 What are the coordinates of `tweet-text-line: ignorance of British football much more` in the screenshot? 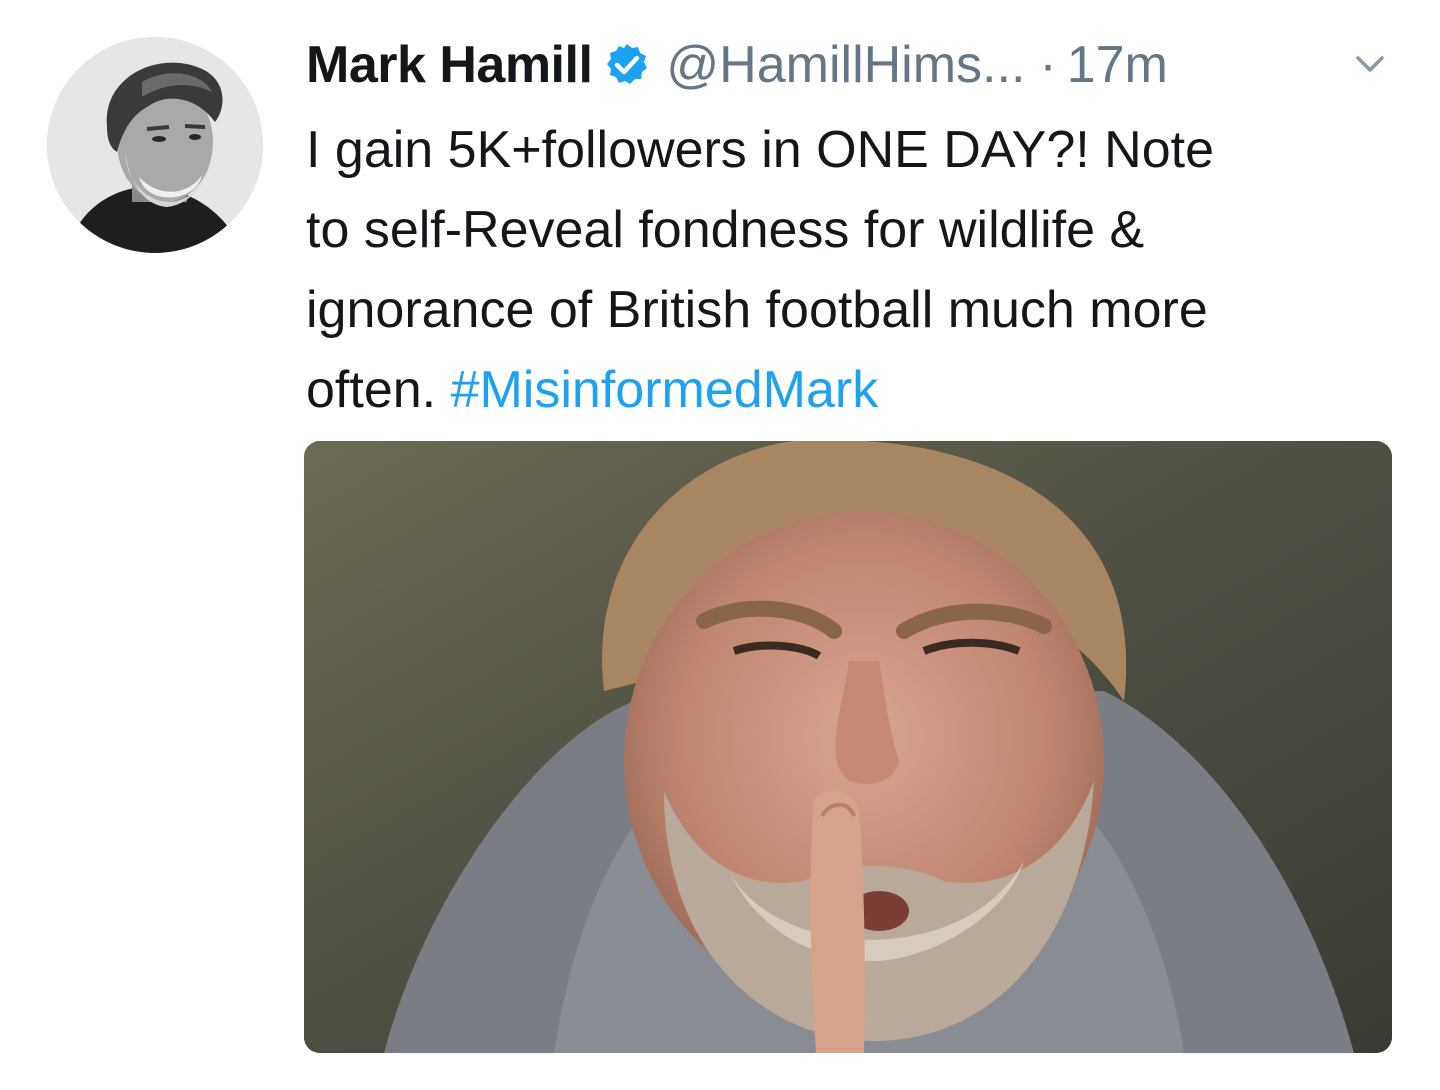 It's located at (757, 310).